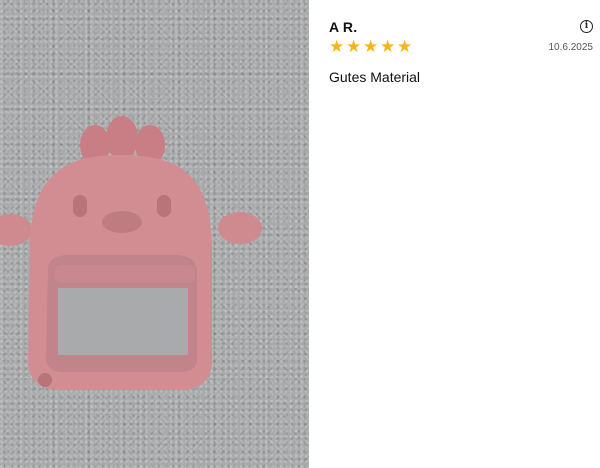 The width and height of the screenshot is (600, 468). Describe the element at coordinates (16, 230) in the screenshot. I see `left-arm` at that location.